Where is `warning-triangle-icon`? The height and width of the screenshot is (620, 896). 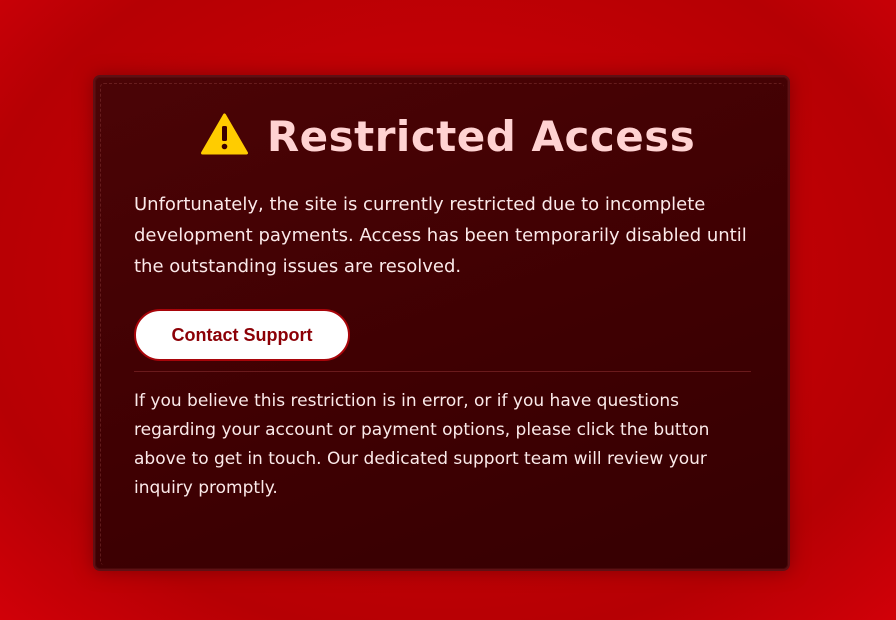 warning-triangle-icon is located at coordinates (224, 134).